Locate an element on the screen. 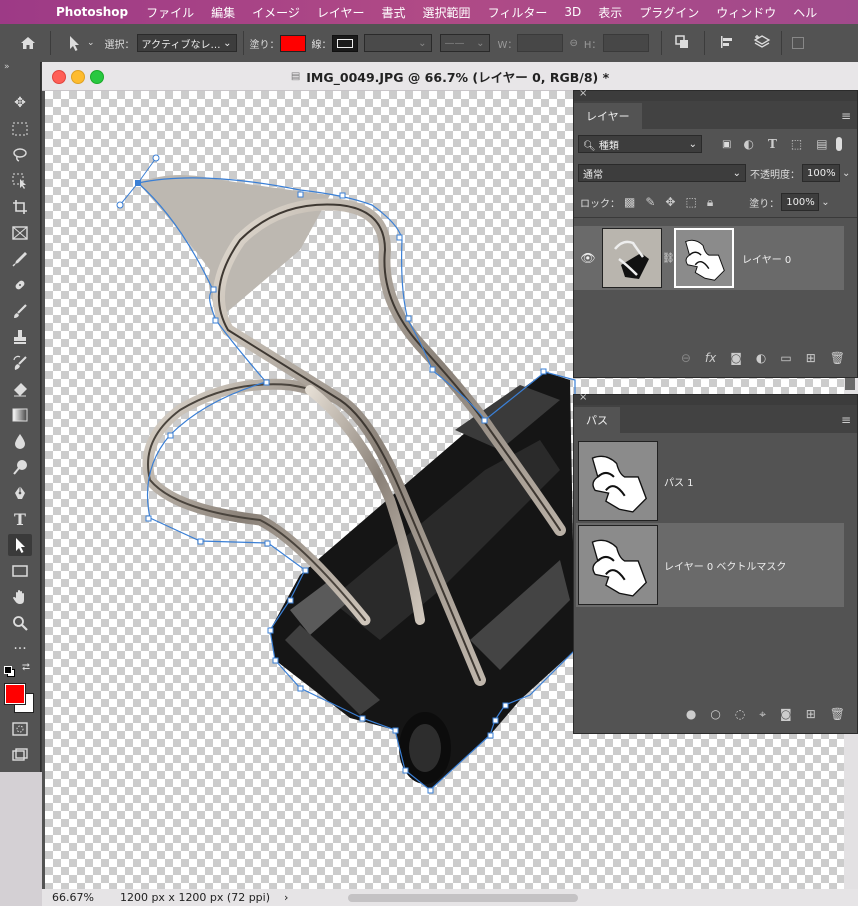 The width and height of the screenshot is (858, 906). filter-toggle-icon is located at coordinates (838, 144).